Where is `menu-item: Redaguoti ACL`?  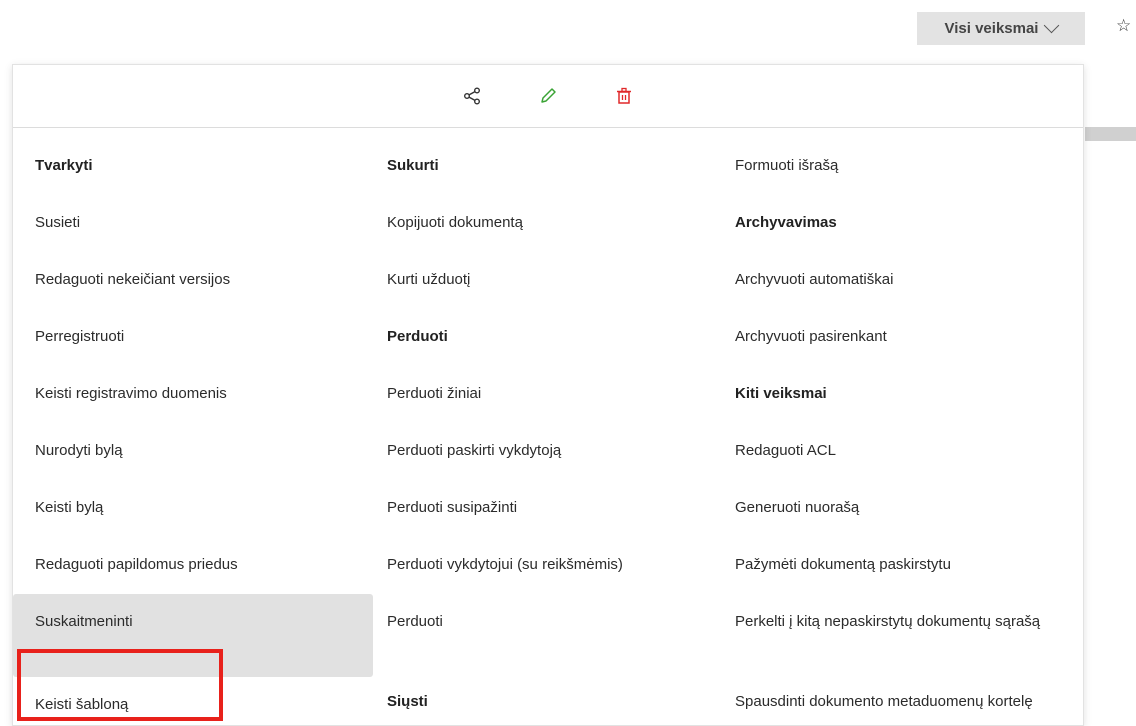
menu-item: Redaguoti ACL is located at coordinates (905, 451).